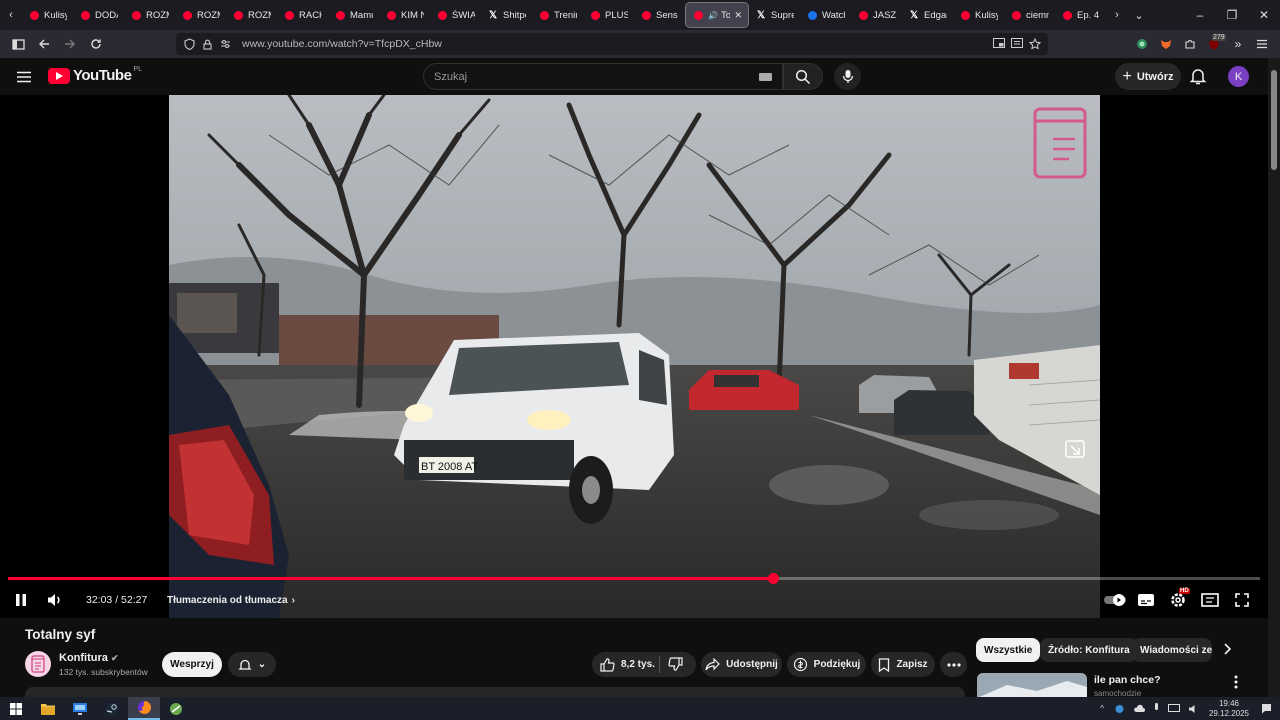 Image resolution: width=1280 pixels, height=720 pixels. Describe the element at coordinates (38, 664) in the screenshot. I see `channel-avatar` at that location.